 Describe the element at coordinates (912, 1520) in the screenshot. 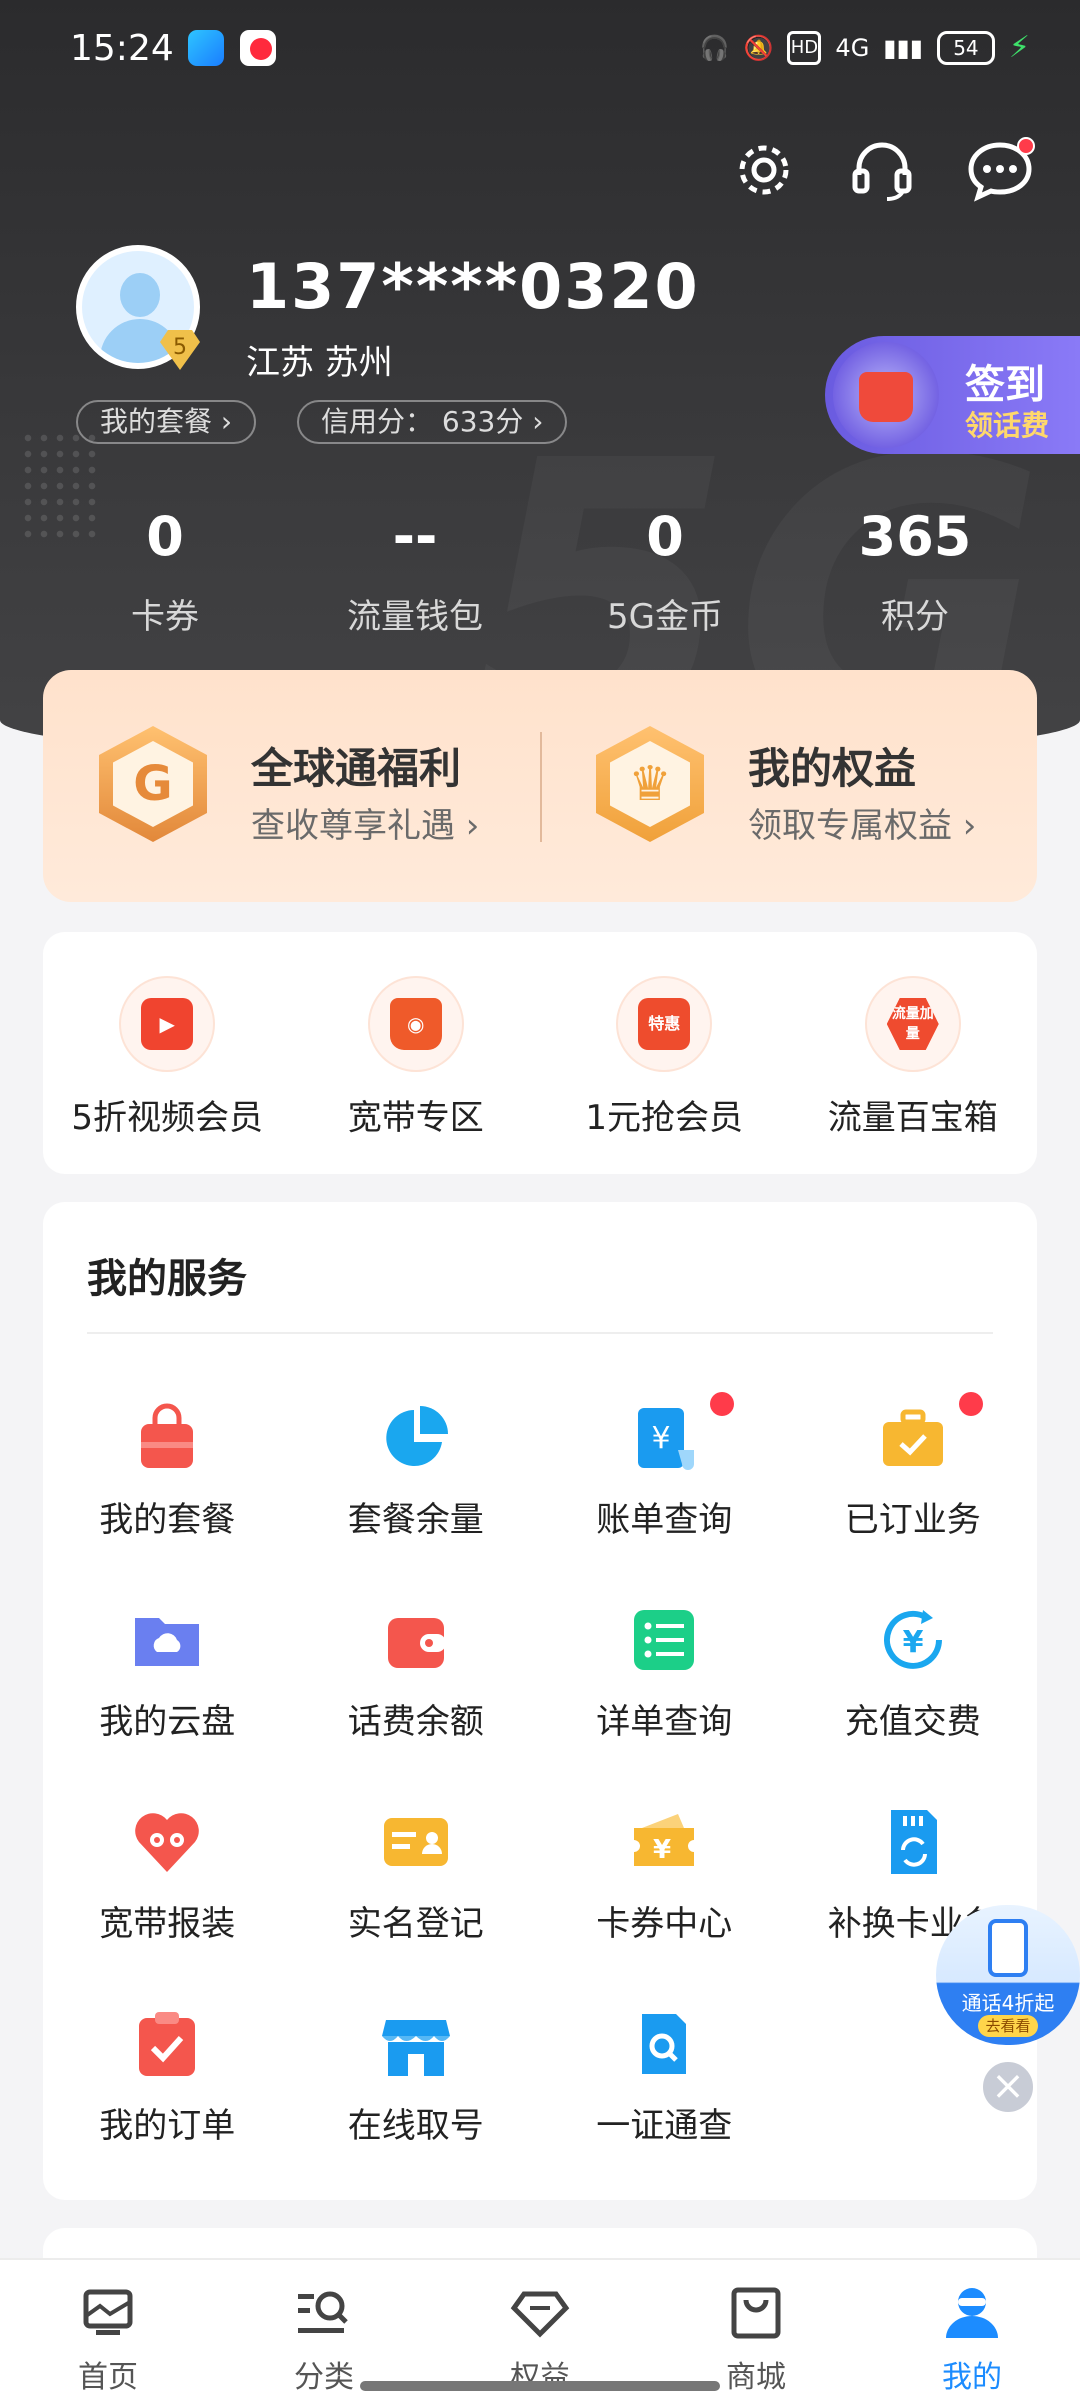

I see `service-label: 已订业务` at that location.